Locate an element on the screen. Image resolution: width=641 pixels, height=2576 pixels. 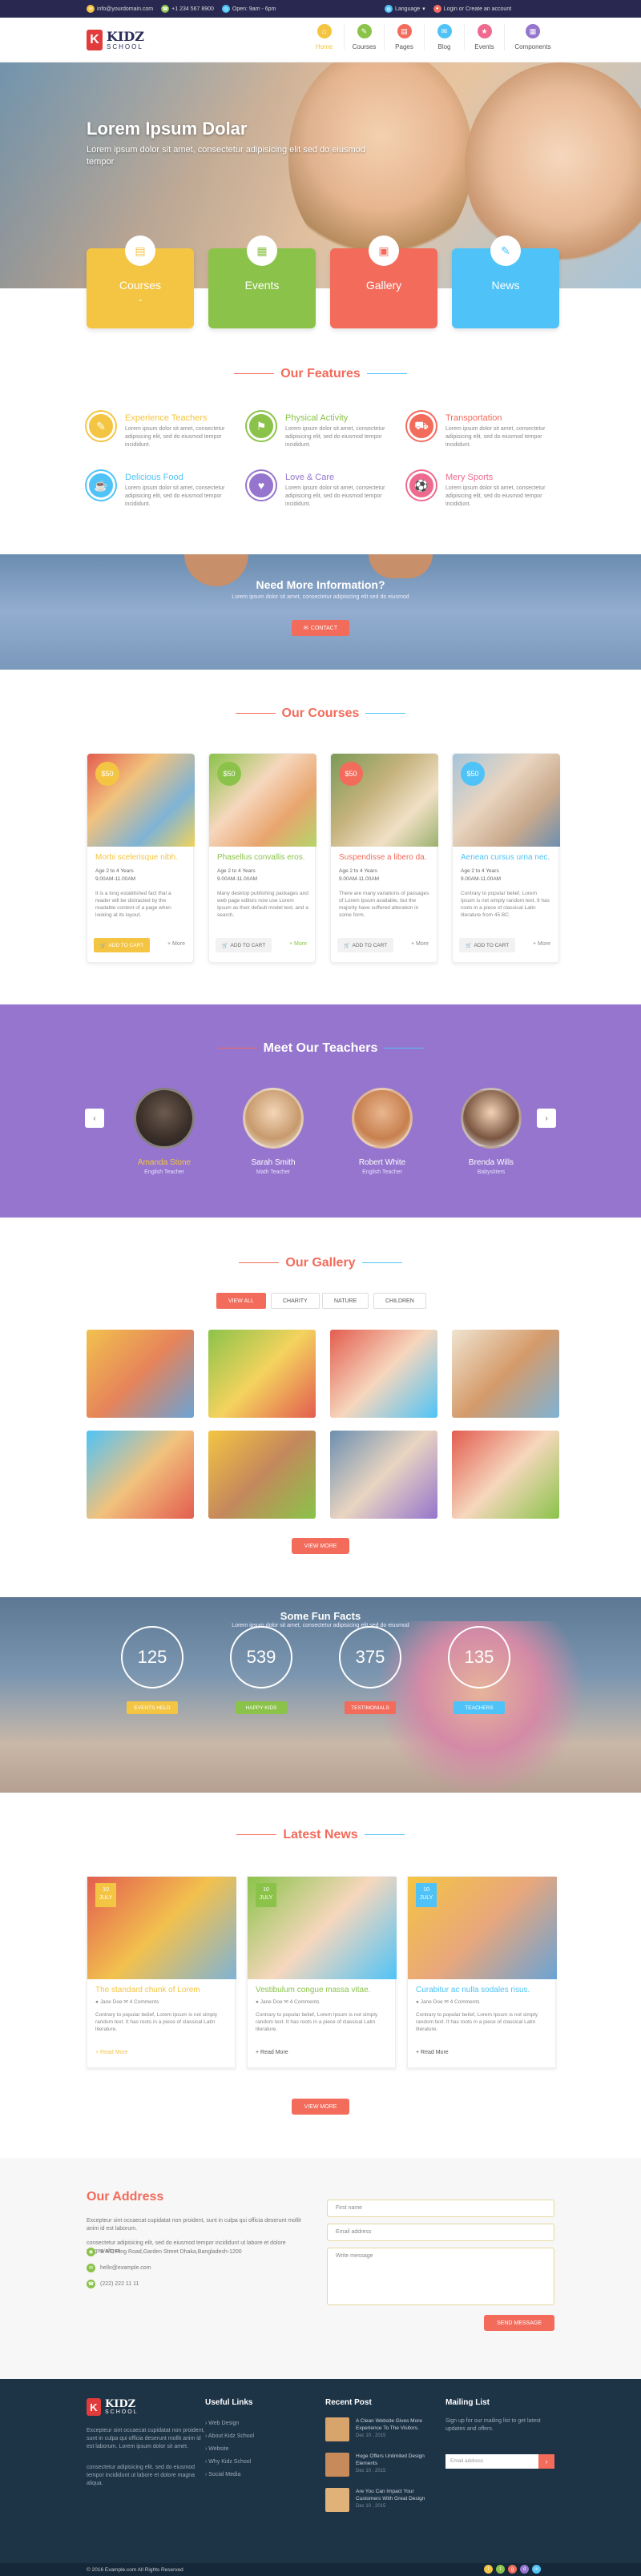
news-title: Vestibulum congue massa vitae. is located at coordinates (313, 1990).